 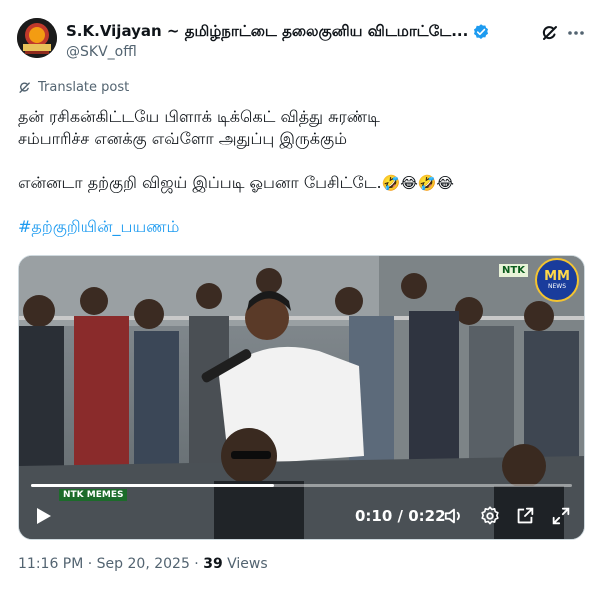 I want to click on views-count: 39, so click(x=213, y=564).